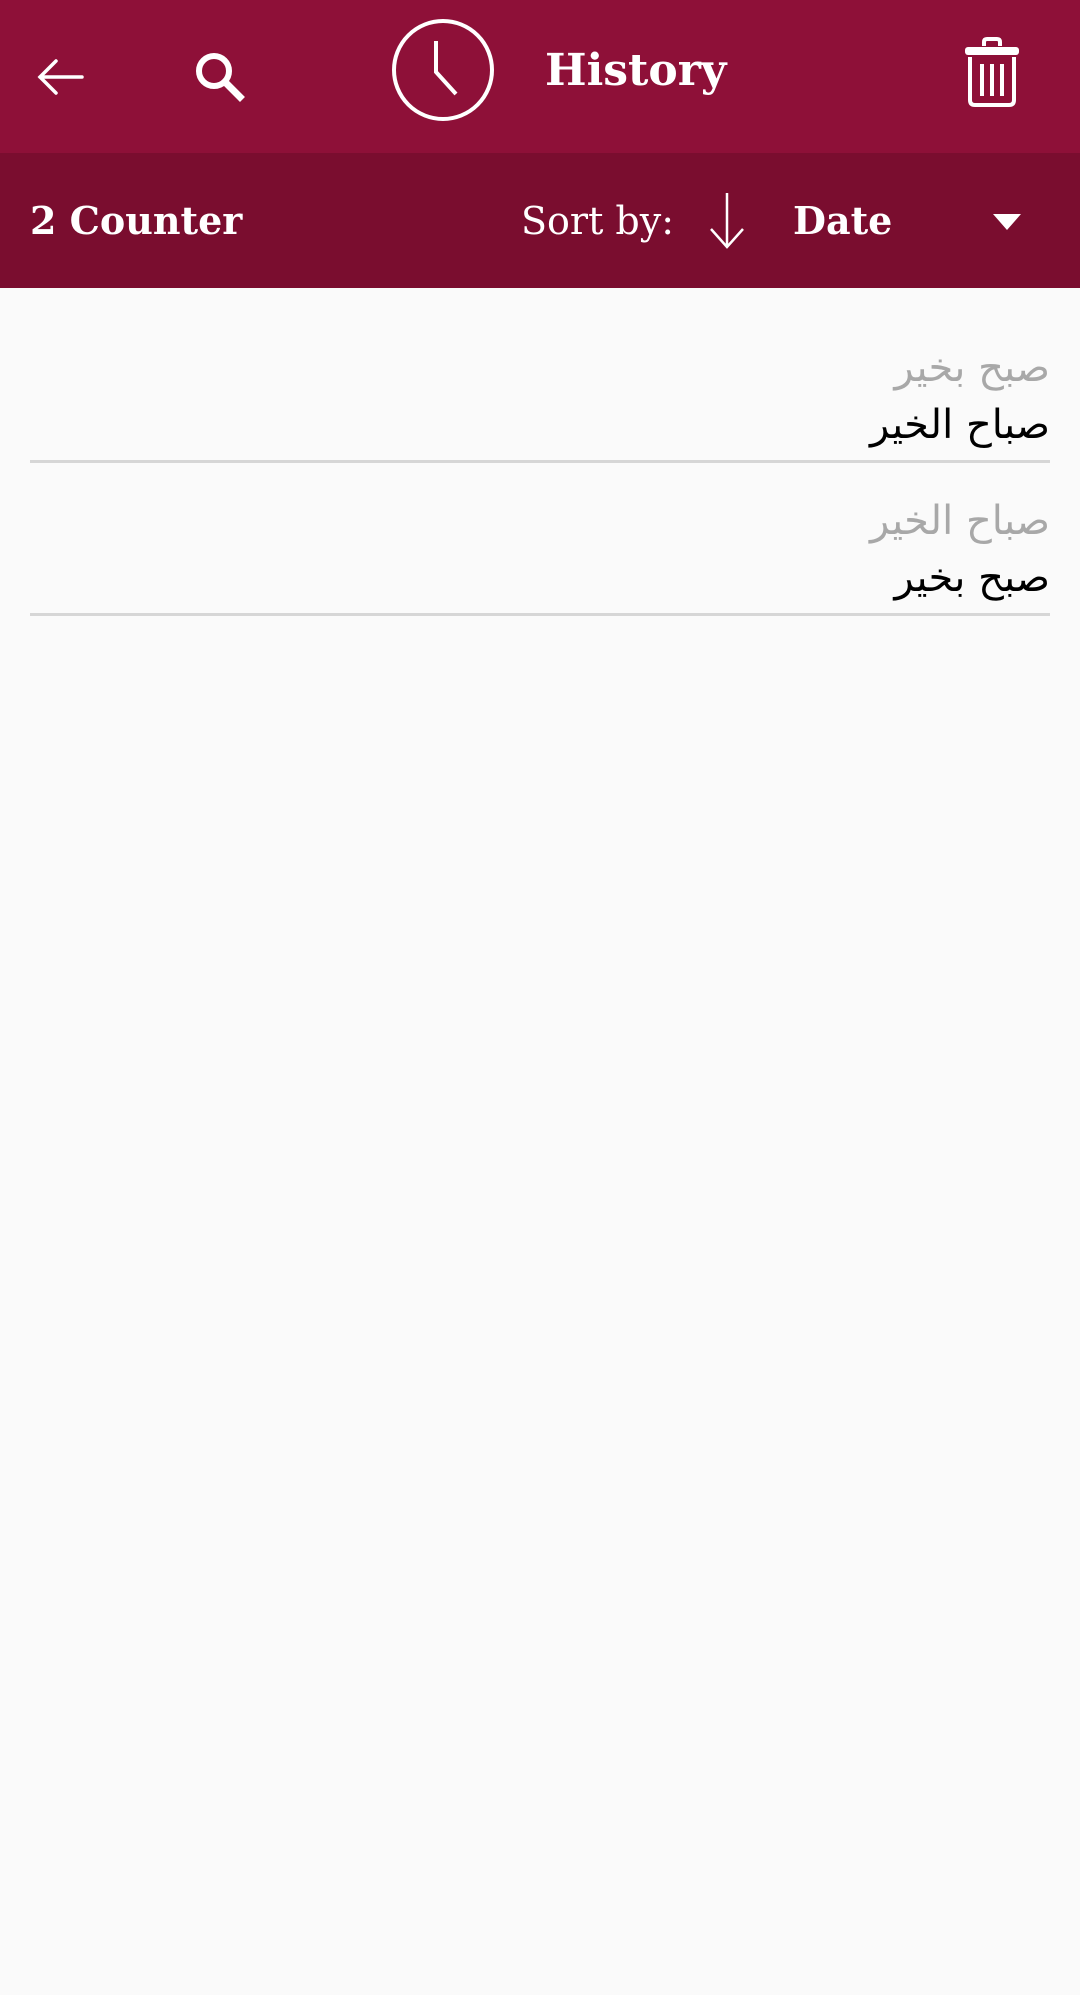 The width and height of the screenshot is (1080, 1995). What do you see at coordinates (636, 70) in the screenshot?
I see `page-title: History` at bounding box center [636, 70].